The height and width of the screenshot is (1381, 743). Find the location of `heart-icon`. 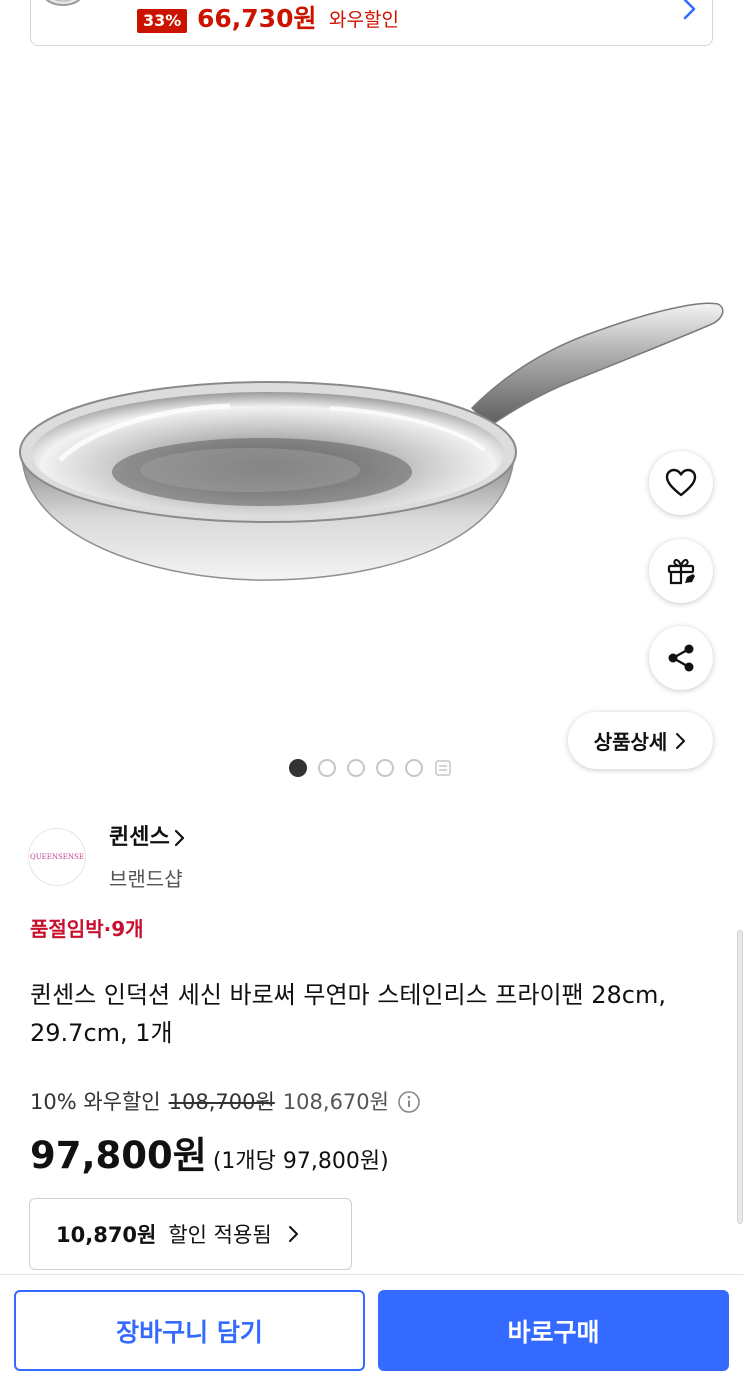

heart-icon is located at coordinates (681, 482).